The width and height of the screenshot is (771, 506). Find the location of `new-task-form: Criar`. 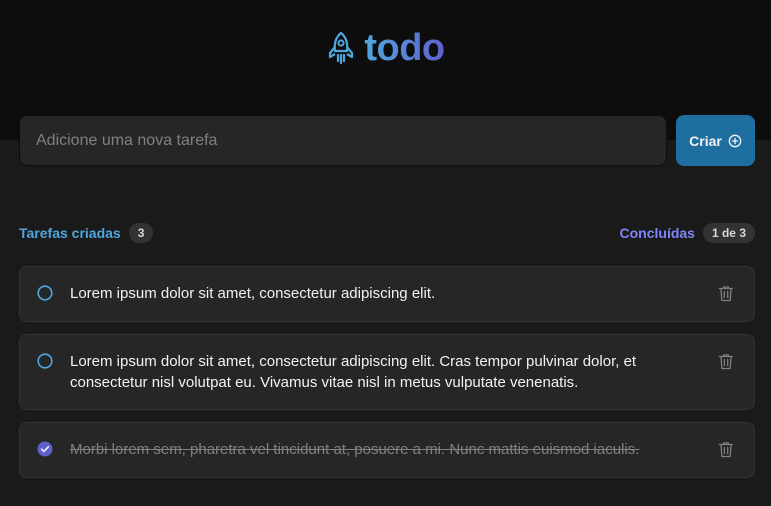

new-task-form: Criar is located at coordinates (387, 140).